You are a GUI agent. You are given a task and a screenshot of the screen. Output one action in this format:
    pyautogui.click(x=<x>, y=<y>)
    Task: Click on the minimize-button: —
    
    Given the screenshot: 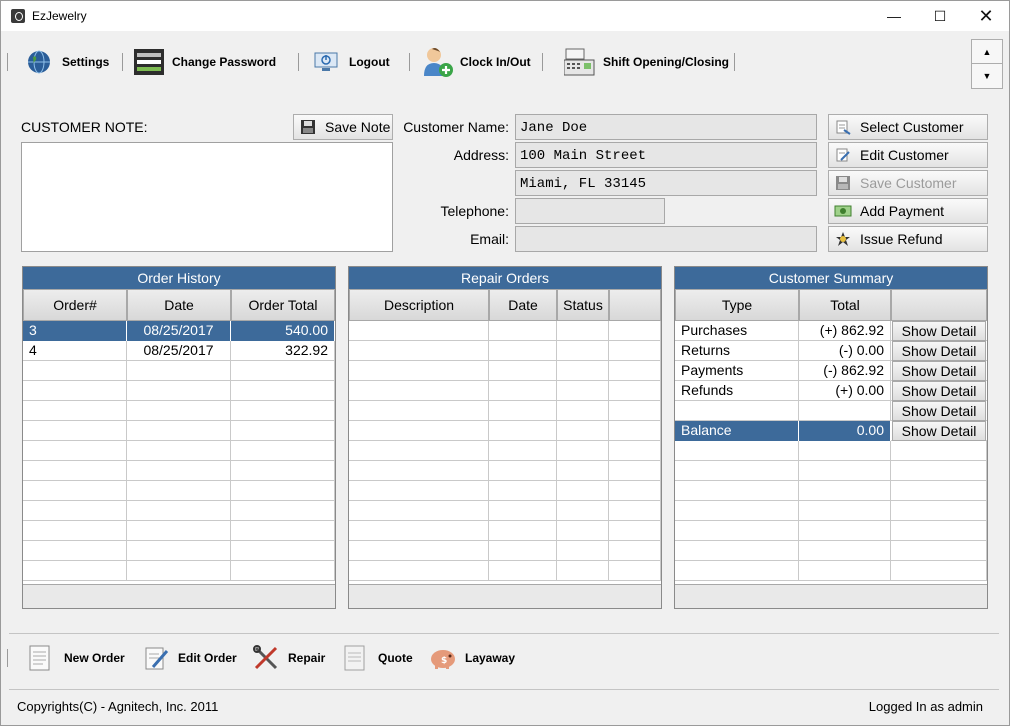 What is the action you would take?
    pyautogui.click(x=894, y=16)
    